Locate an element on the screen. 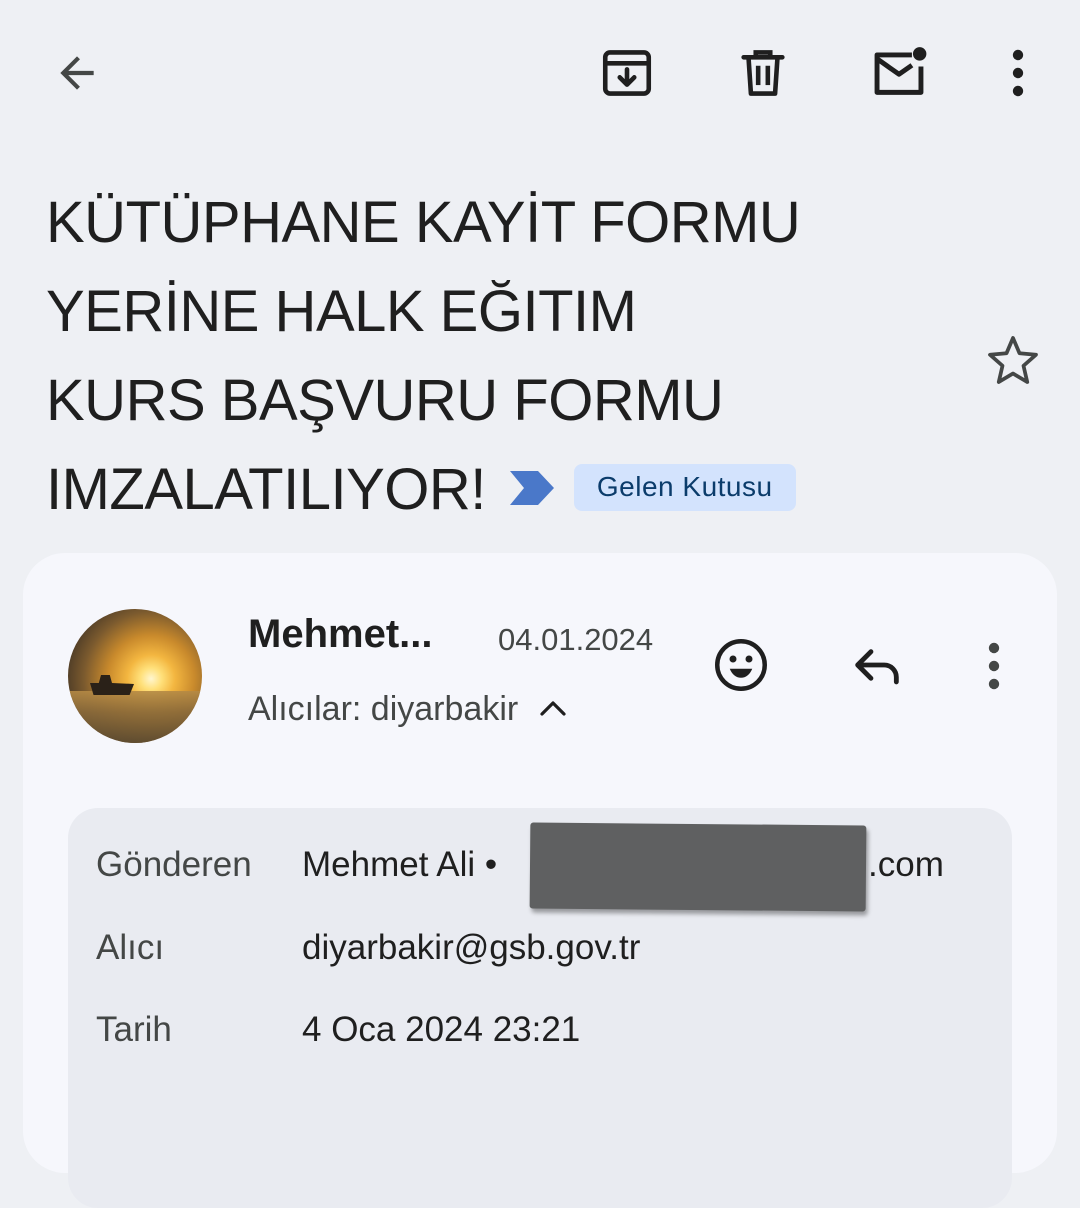 Image resolution: width=1080 pixels, height=1208 pixels. reply-button is located at coordinates (877, 665).